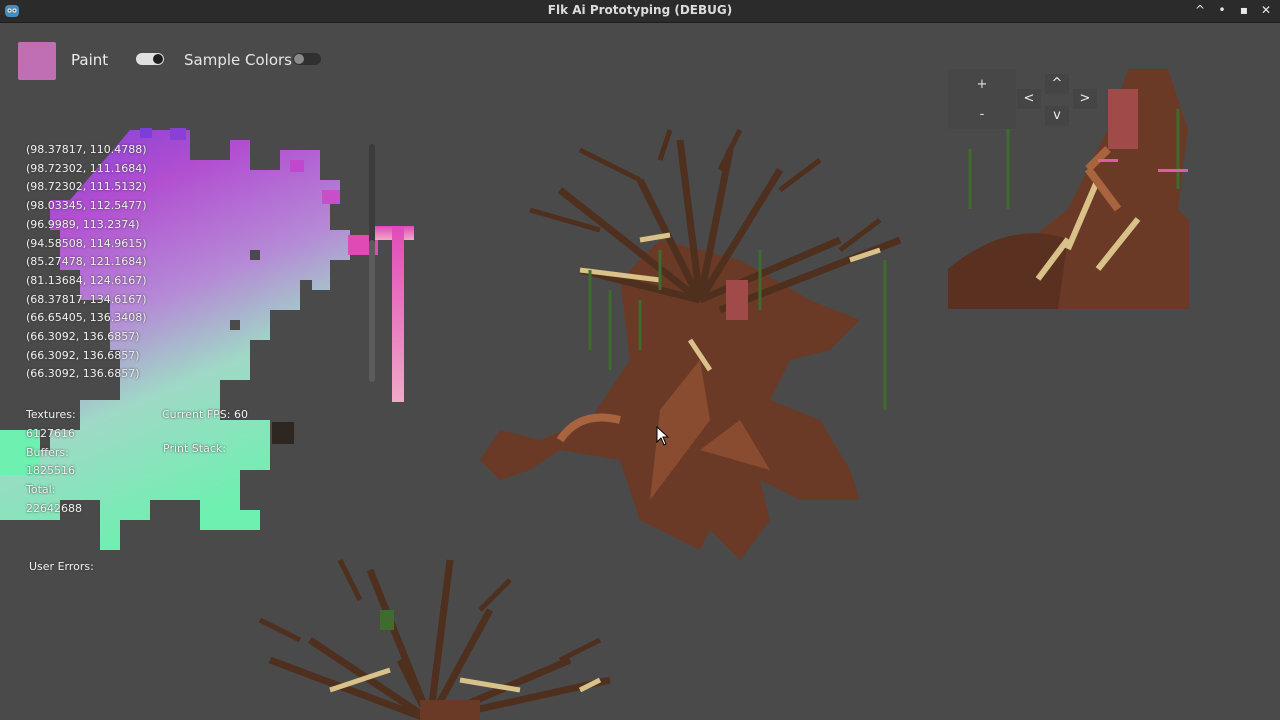 The image size is (1280, 720). What do you see at coordinates (41, 489) in the screenshot?
I see `total-label: Total:` at bounding box center [41, 489].